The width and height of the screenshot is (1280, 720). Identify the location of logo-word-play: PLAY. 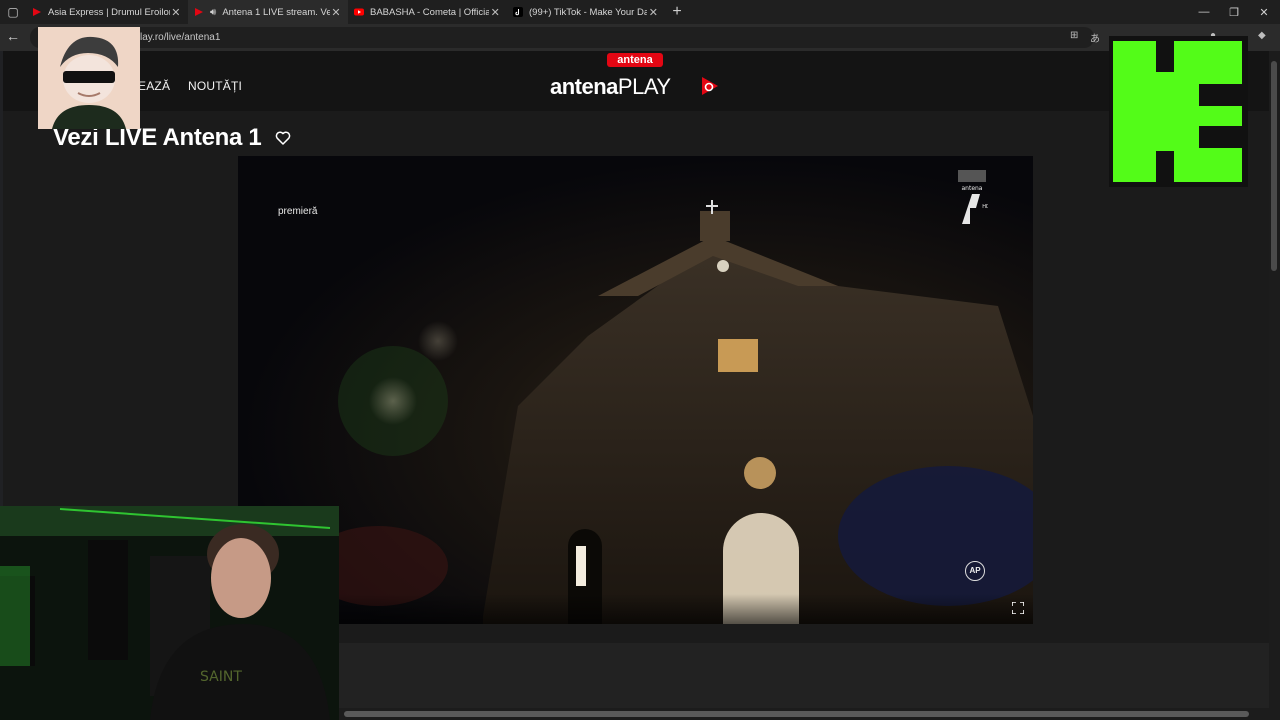
(644, 86).